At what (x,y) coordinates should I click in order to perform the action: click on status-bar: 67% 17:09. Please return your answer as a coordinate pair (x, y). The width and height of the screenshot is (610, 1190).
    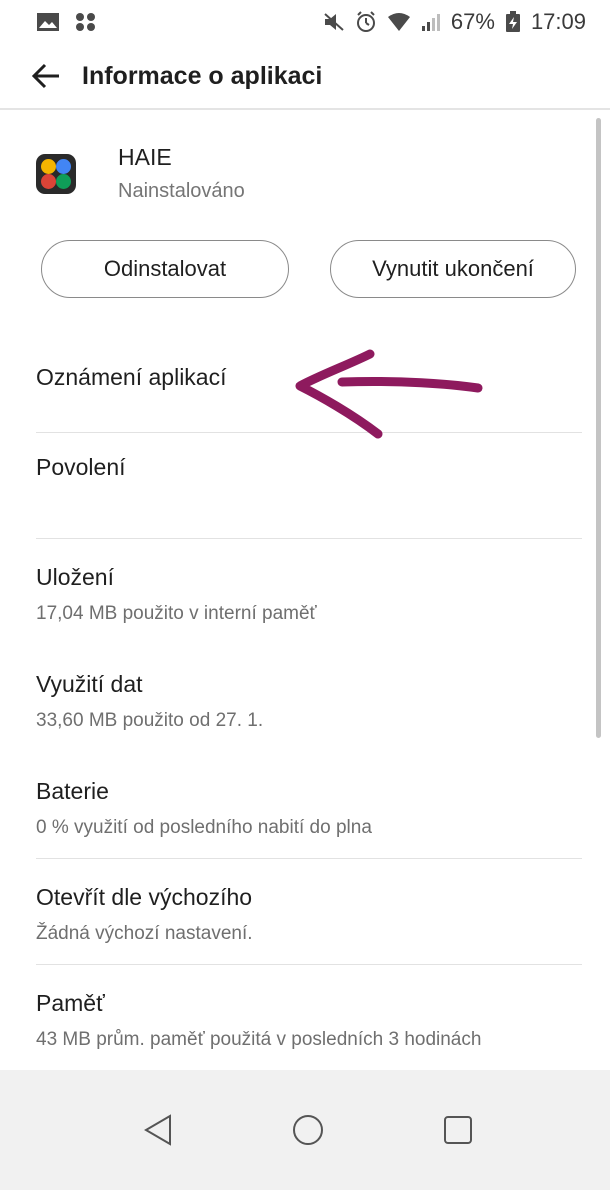
    Looking at the image, I should click on (305, 22).